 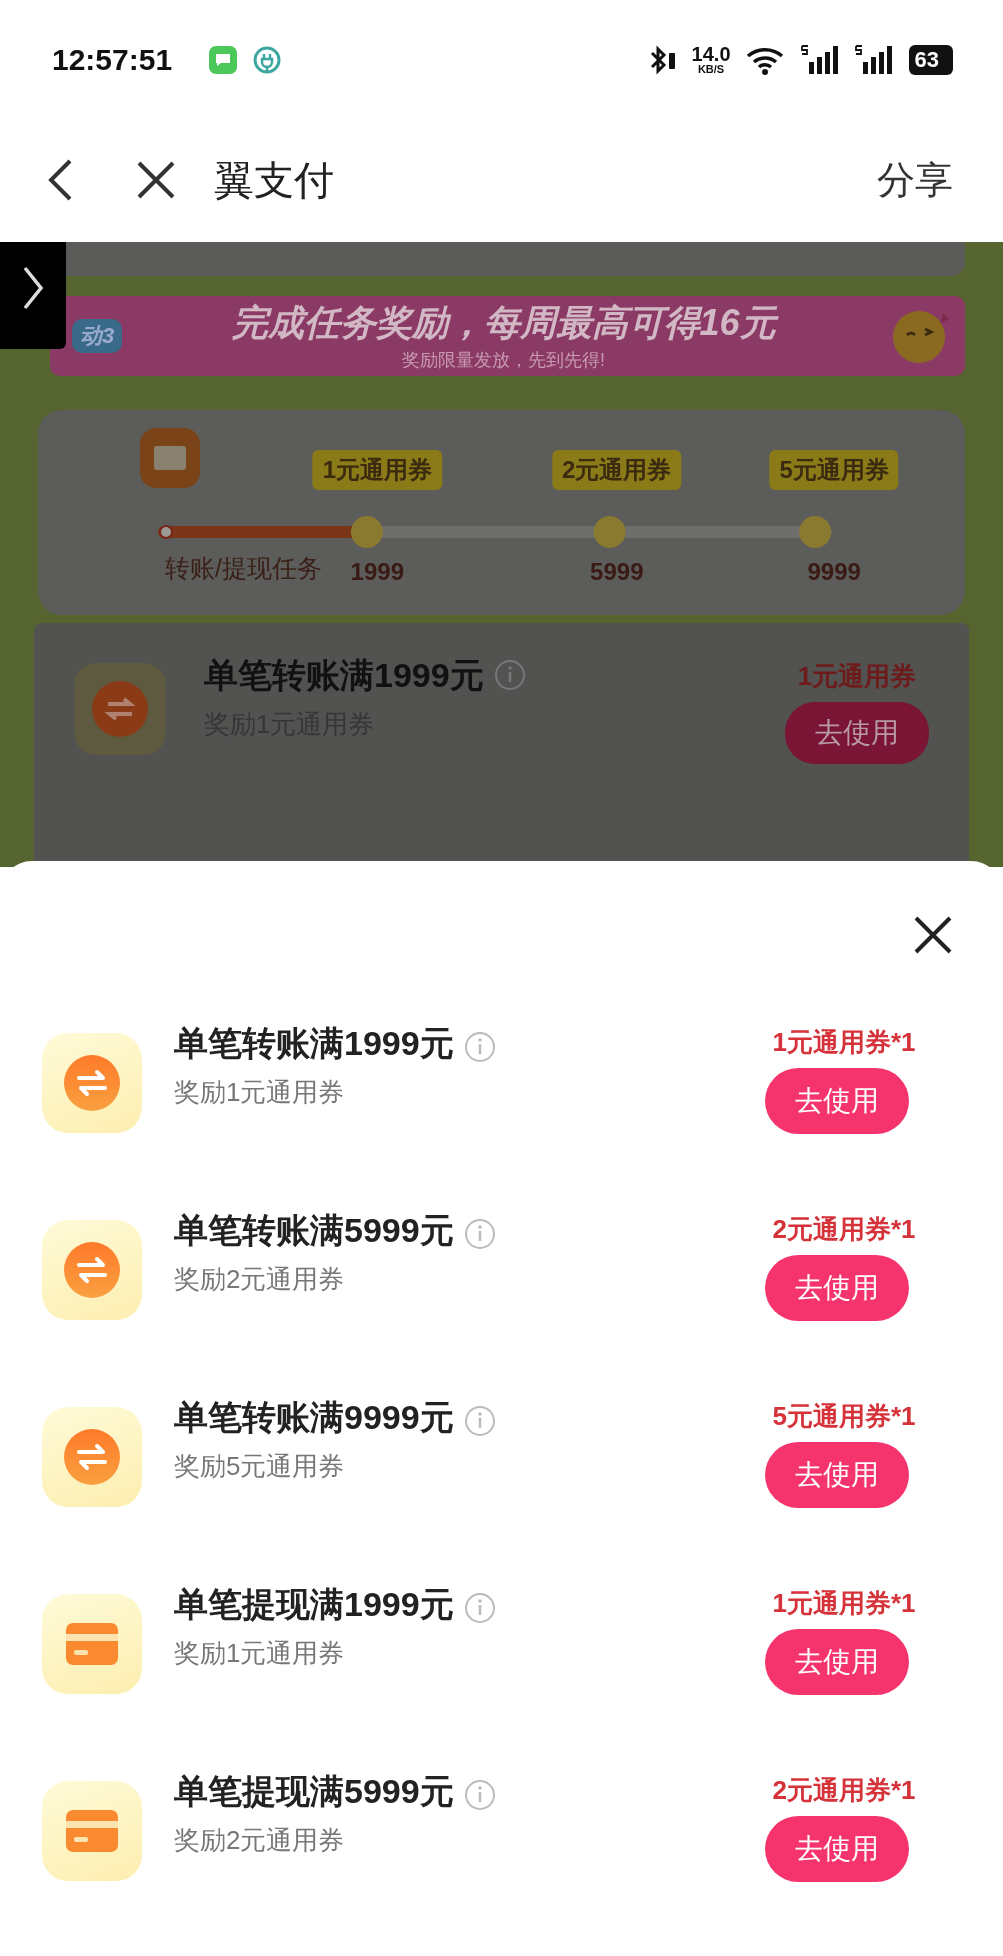 What do you see at coordinates (915, 180) in the screenshot?
I see `share-link: 分享` at bounding box center [915, 180].